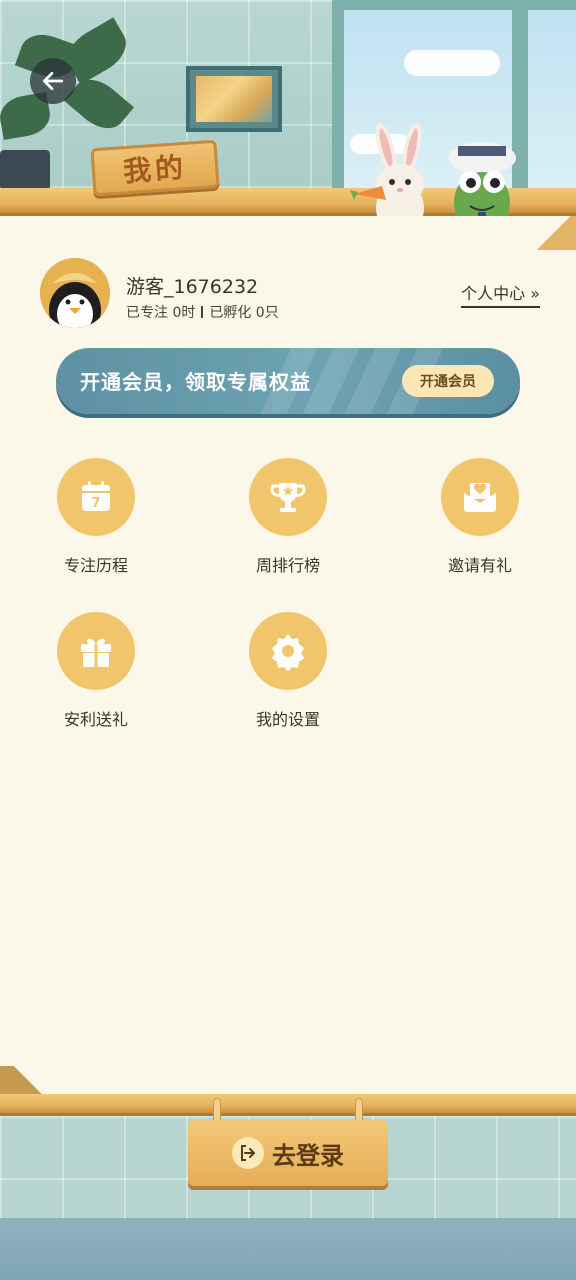  Describe the element at coordinates (308, 1155) in the screenshot. I see `login-label: 去登录` at that location.